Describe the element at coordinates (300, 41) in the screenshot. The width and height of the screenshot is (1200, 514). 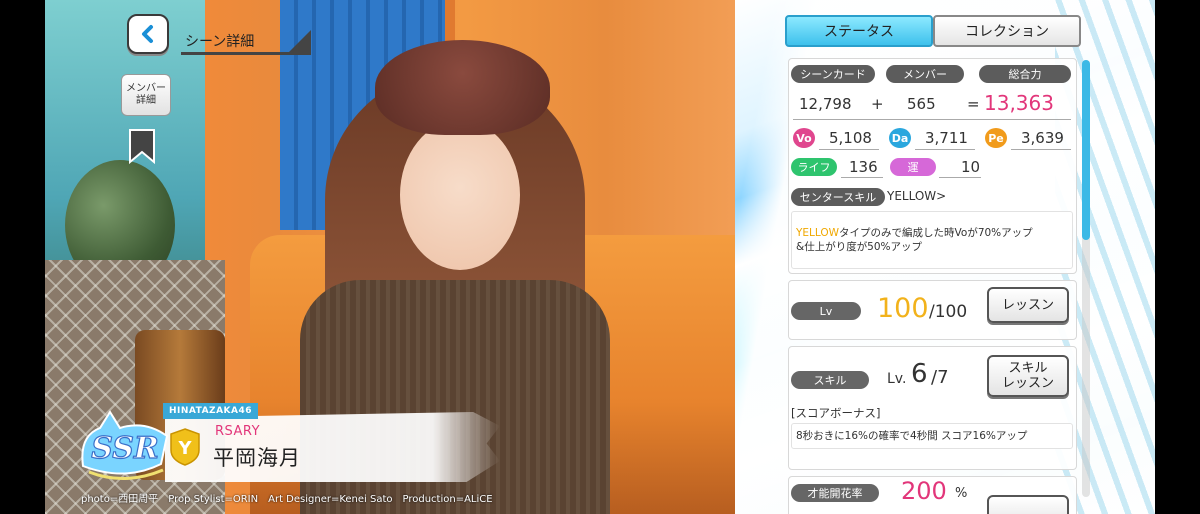
I see `title-triangle-decoration` at that location.